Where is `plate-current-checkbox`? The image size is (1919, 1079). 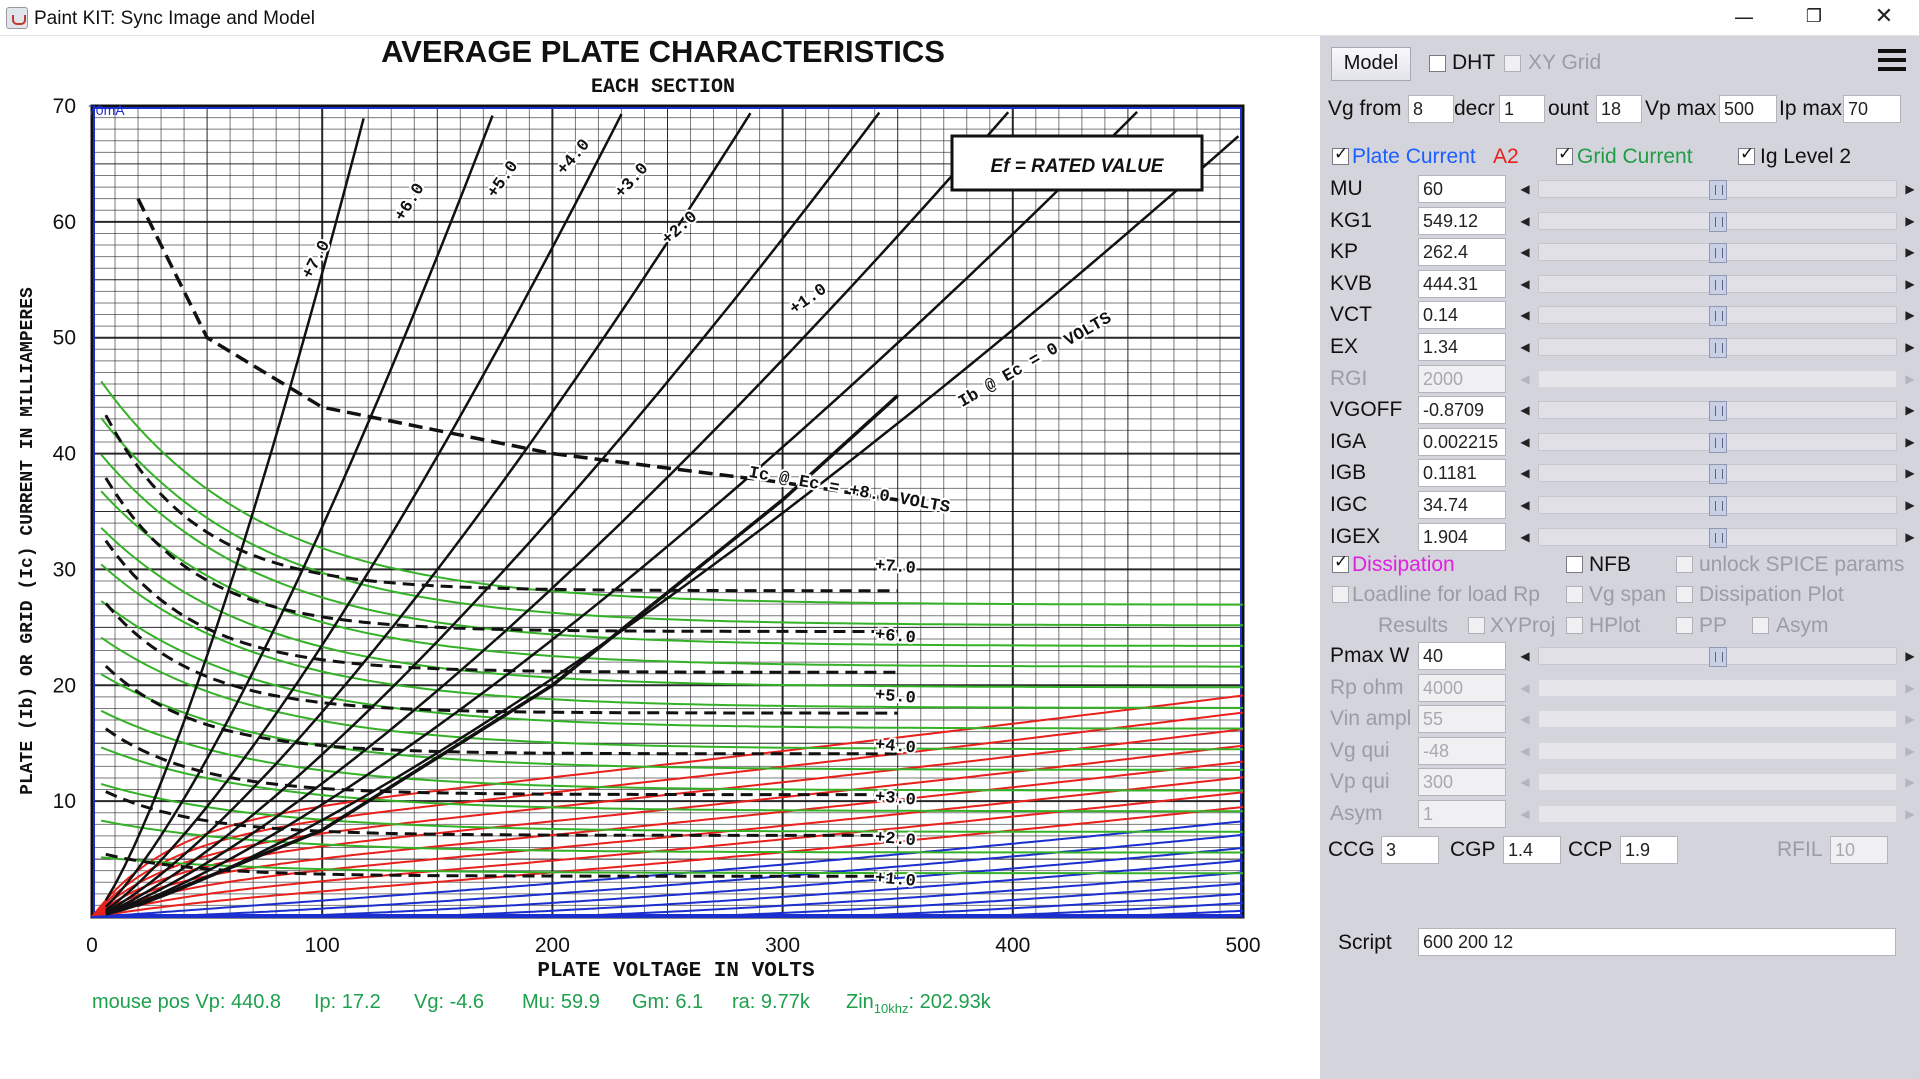 plate-current-checkbox is located at coordinates (1340, 154).